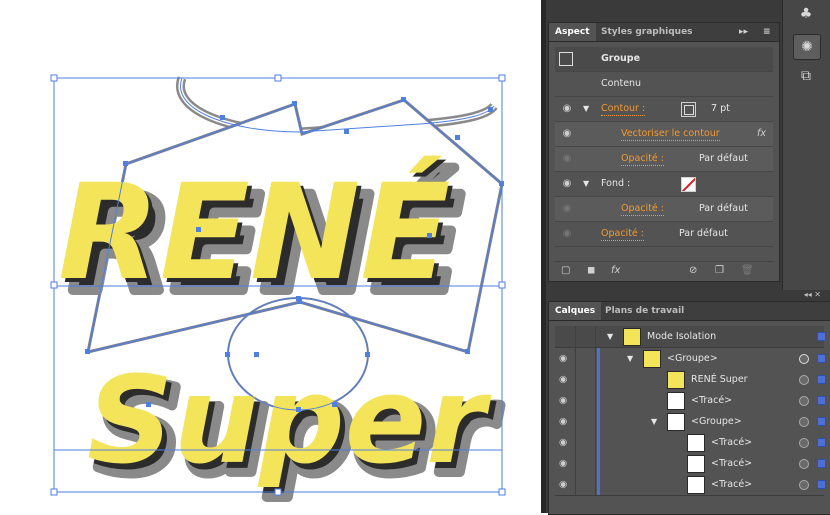 The height and width of the screenshot is (515, 830). Describe the element at coordinates (664, 234) in the screenshot. I see `opacity-row: ◉ Opacité : Par défaut` at that location.